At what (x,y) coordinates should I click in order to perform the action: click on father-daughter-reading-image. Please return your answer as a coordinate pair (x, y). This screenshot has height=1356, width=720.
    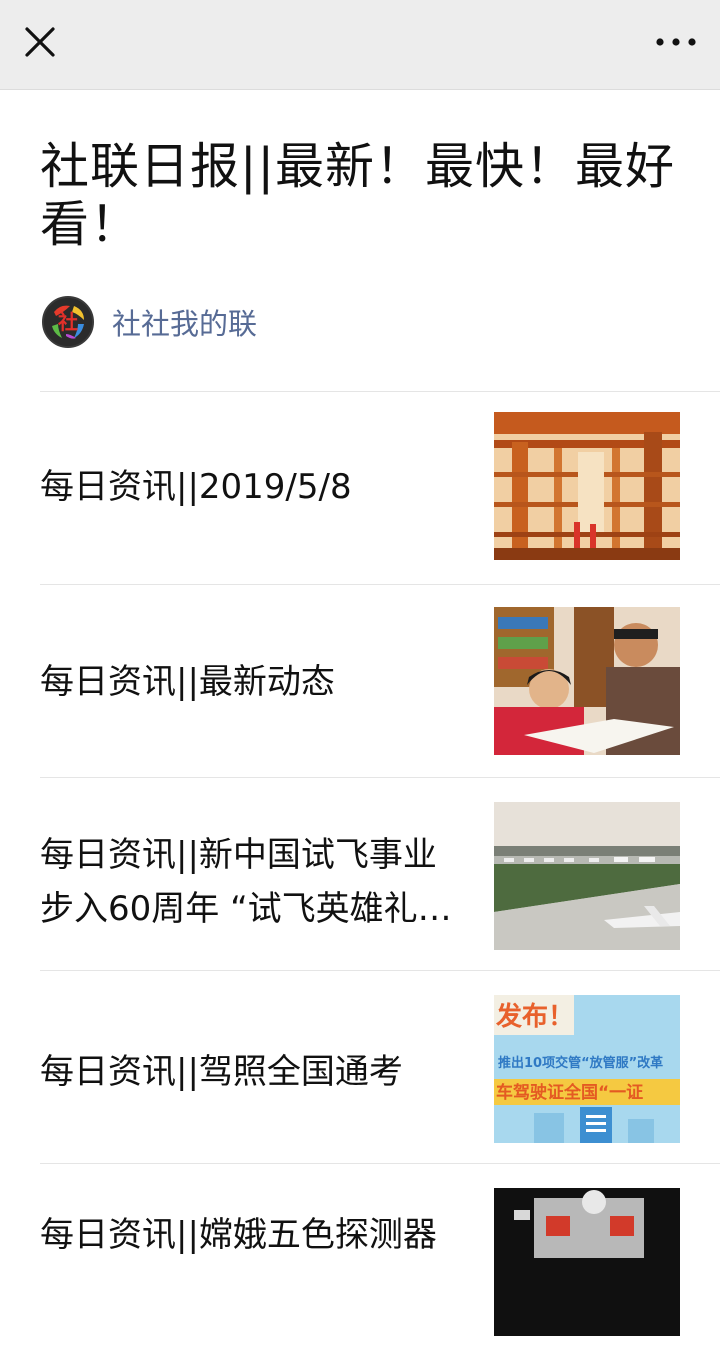
    Looking at the image, I should click on (587, 681).